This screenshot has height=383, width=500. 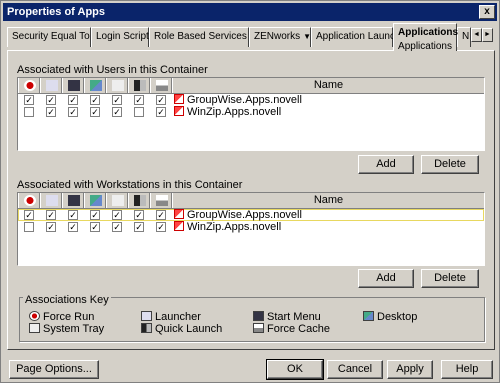 I want to click on close-button: x, so click(x=487, y=12).